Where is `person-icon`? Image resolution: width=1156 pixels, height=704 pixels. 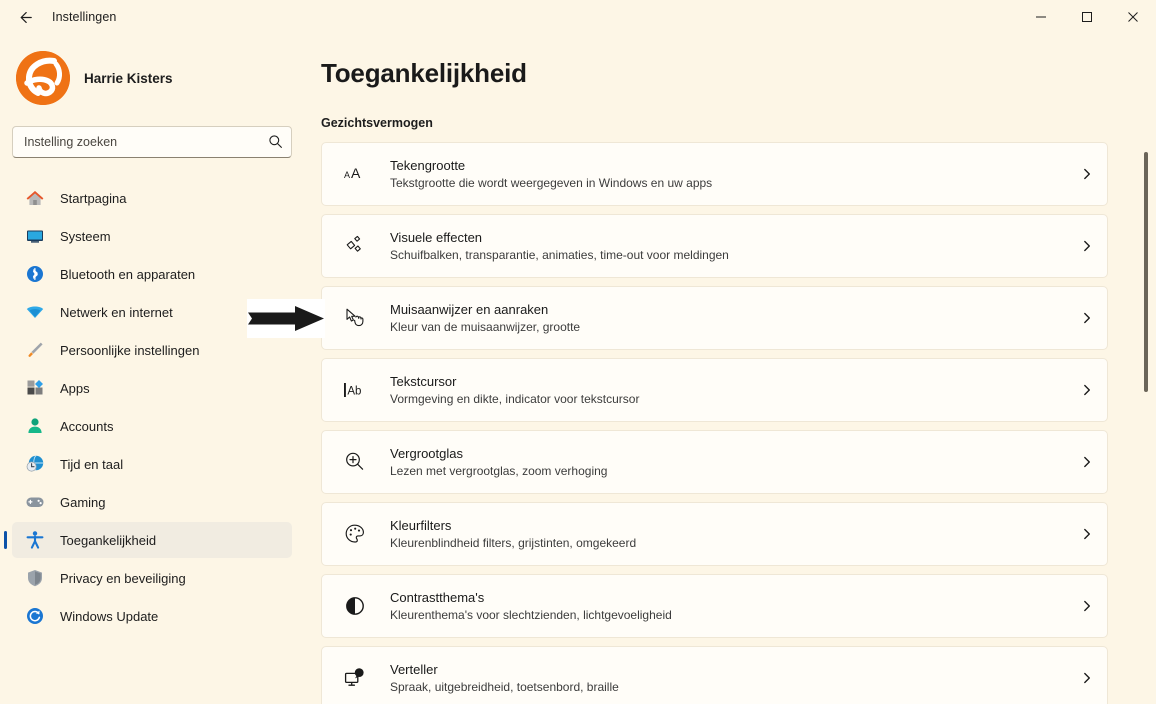
person-icon is located at coordinates (35, 426).